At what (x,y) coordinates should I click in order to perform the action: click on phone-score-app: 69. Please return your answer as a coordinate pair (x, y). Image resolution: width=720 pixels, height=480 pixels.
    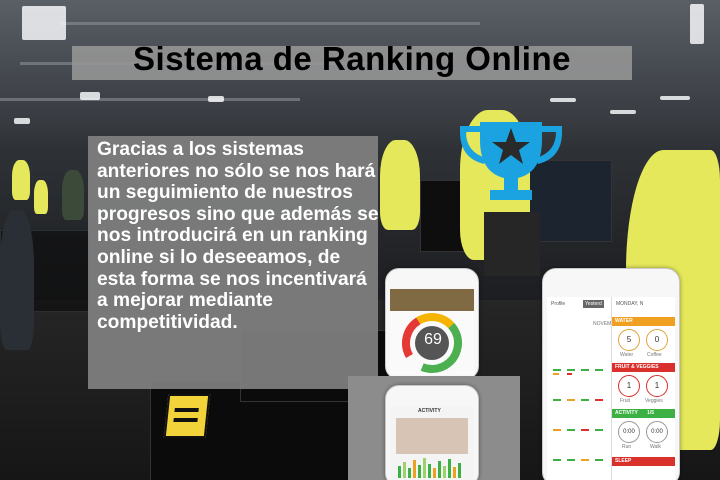
    Looking at the image, I should click on (432, 324).